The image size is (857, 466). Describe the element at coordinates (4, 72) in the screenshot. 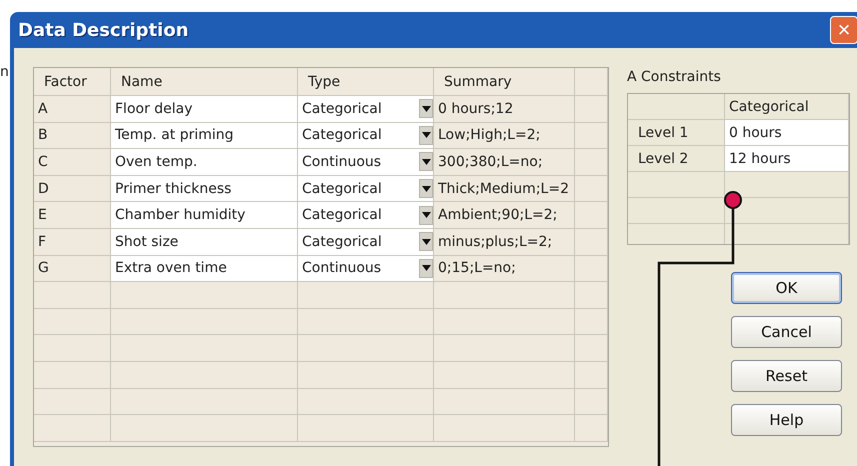

I see `background-text: n` at that location.